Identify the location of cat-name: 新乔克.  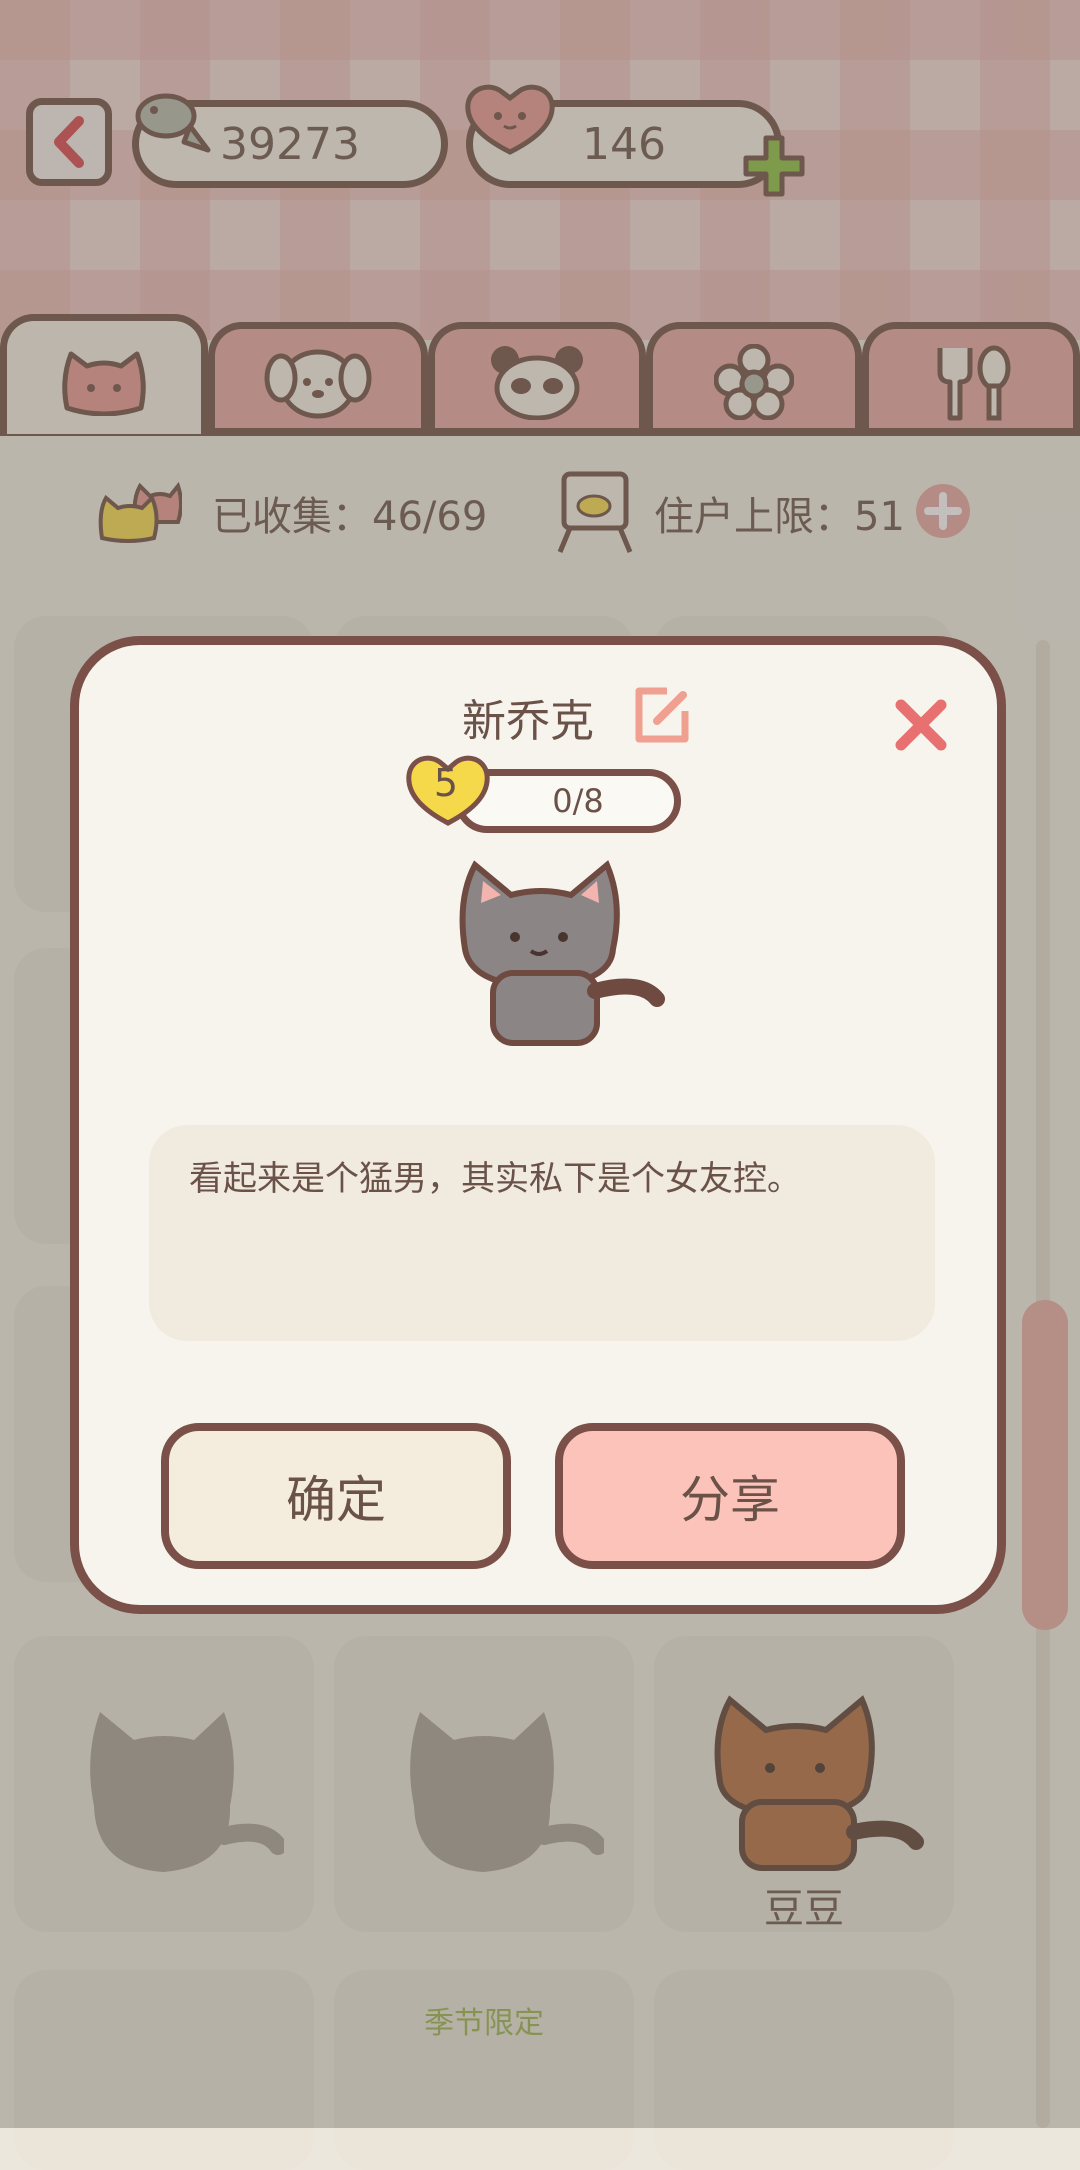
(528, 721).